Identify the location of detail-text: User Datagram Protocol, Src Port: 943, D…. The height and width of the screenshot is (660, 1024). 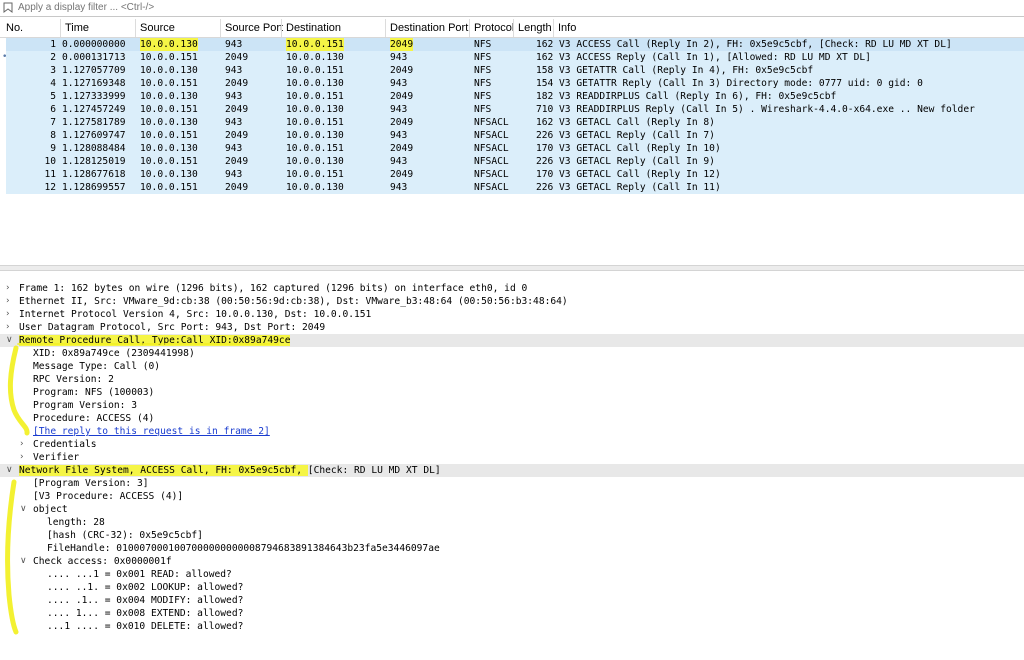
(172, 327).